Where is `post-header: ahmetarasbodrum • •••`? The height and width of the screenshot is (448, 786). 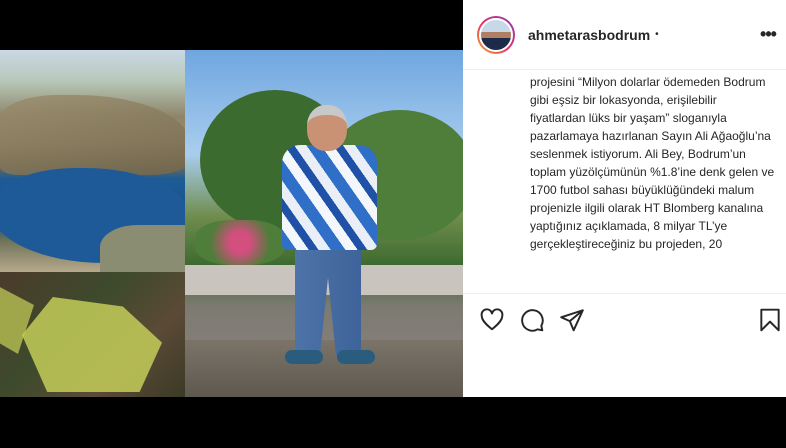
post-header: ahmetarasbodrum • ••• is located at coordinates (624, 35).